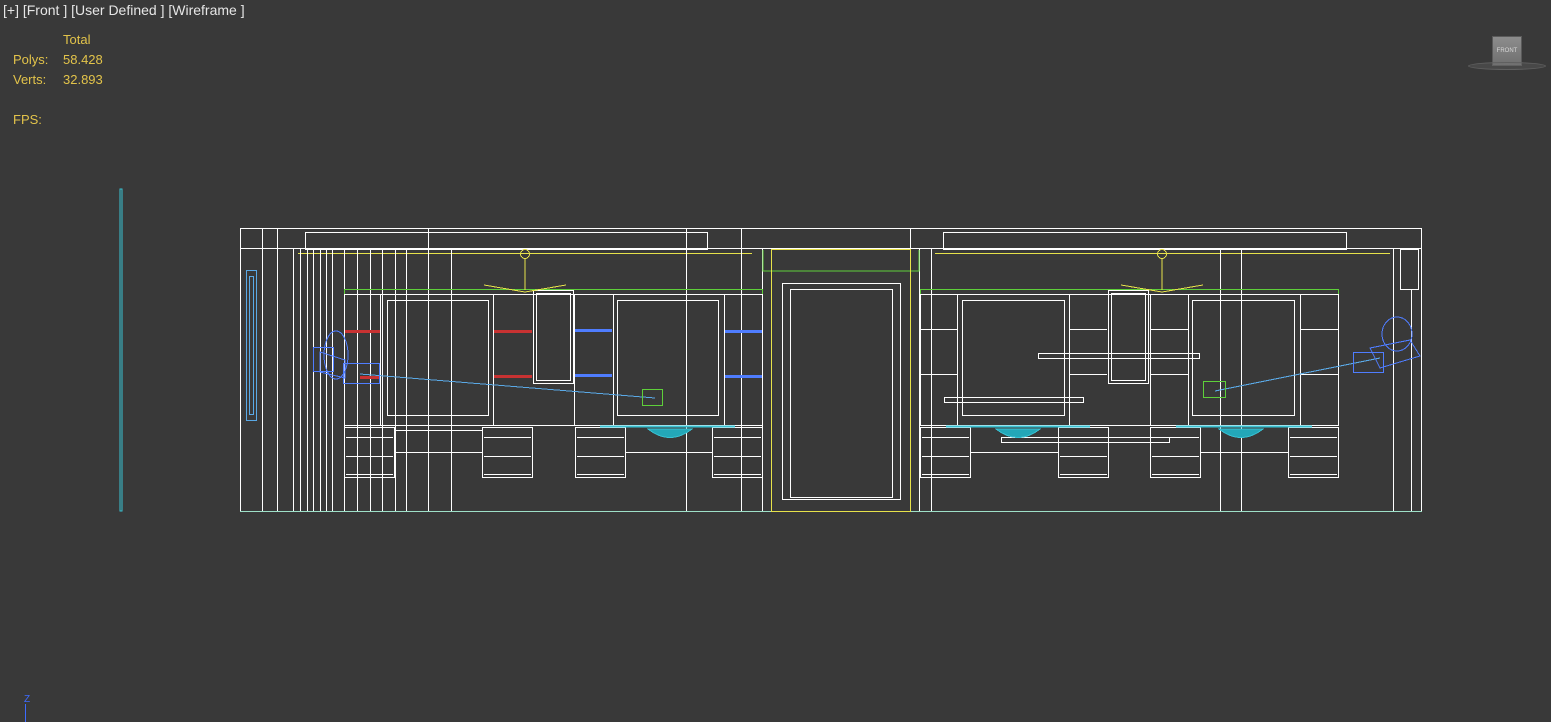 This screenshot has width=1551, height=722. What do you see at coordinates (1507, 54) in the screenshot?
I see `viewcube: FRONT` at bounding box center [1507, 54].